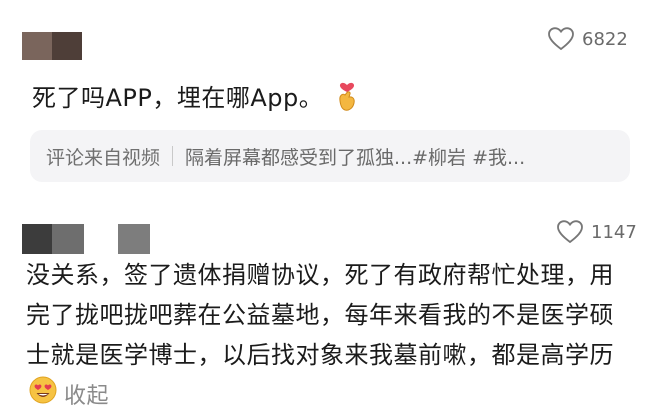 Image resolution: width=660 pixels, height=417 pixels. I want to click on finger-heart-emoji, so click(347, 99).